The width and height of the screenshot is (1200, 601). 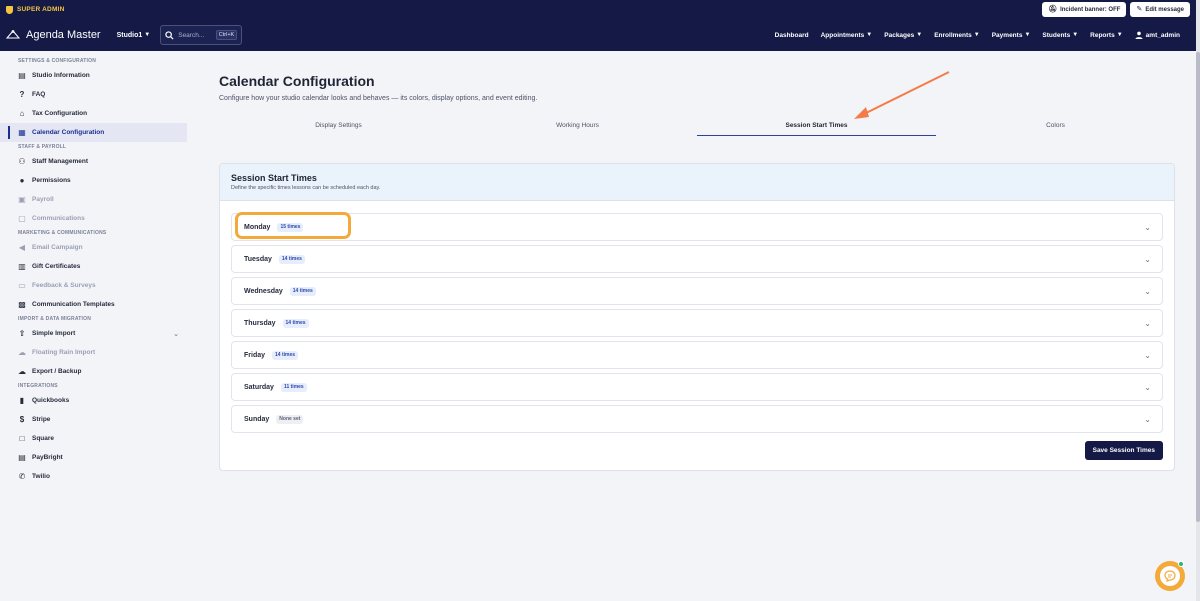 What do you see at coordinates (1084, 9) in the screenshot?
I see `incident-banner-button: 🔕︎ Incident banner: OFF` at bounding box center [1084, 9].